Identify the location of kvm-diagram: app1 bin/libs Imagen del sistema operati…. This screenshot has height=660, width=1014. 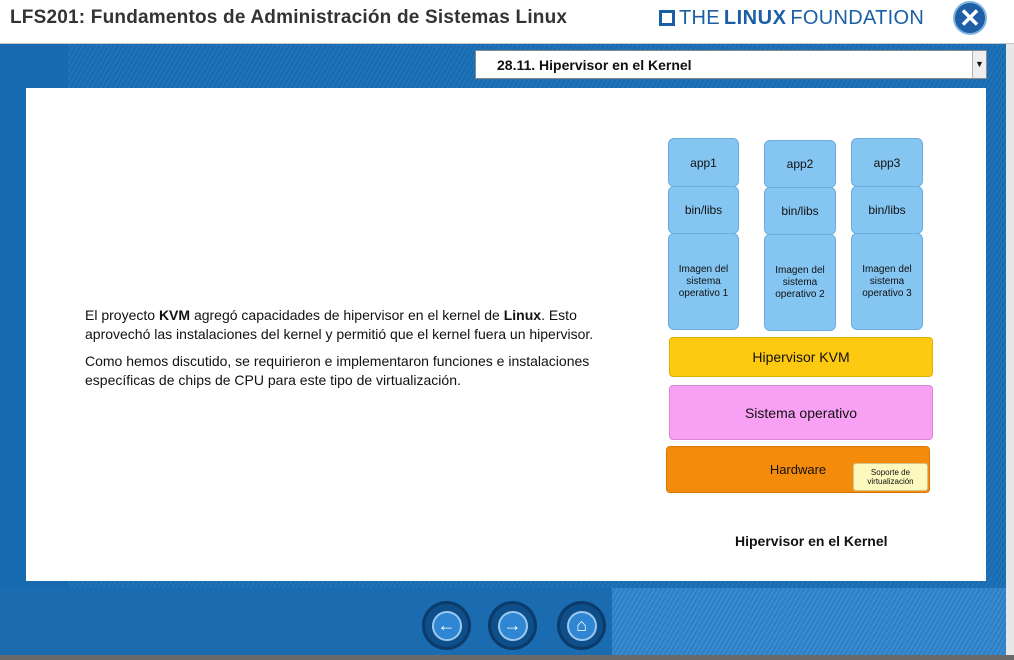
(801, 323).